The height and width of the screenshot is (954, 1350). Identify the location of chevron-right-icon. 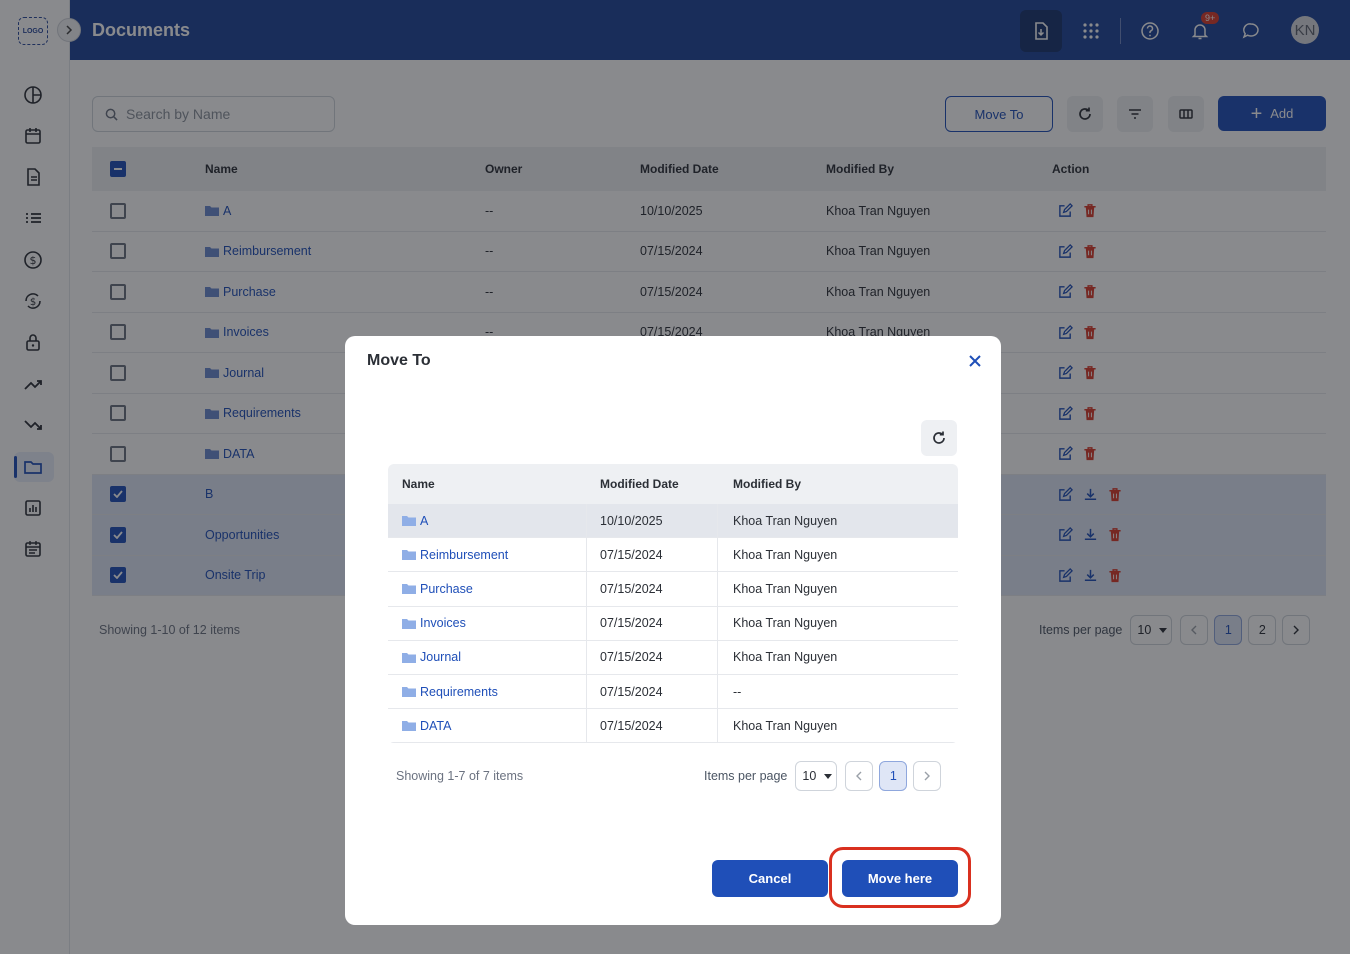
(927, 776).